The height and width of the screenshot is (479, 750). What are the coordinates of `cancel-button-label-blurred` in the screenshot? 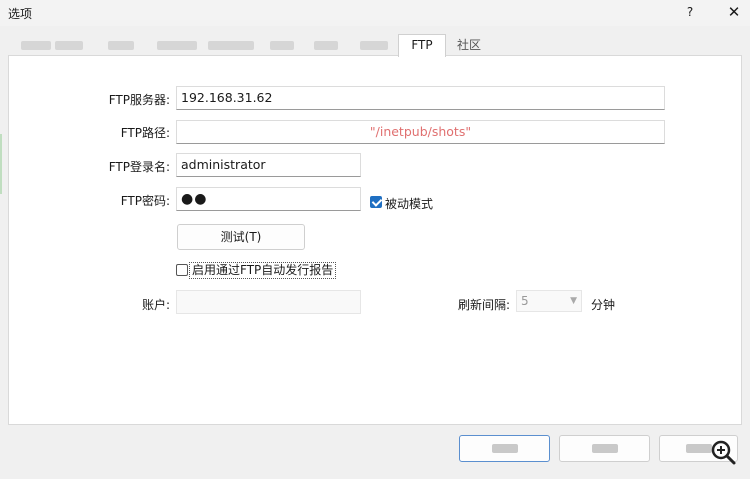 It's located at (604, 448).